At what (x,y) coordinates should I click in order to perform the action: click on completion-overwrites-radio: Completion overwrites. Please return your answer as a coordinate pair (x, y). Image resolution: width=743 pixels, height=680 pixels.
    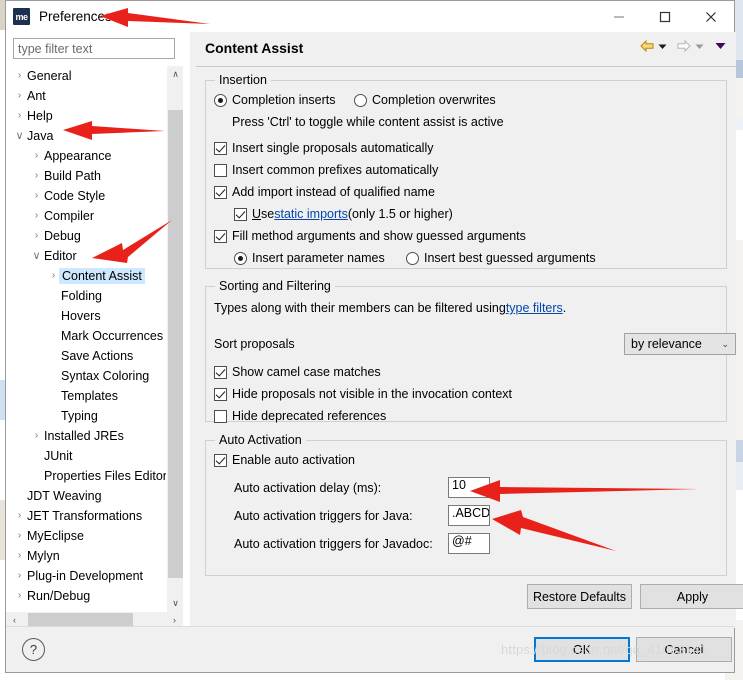
    Looking at the image, I should click on (425, 100).